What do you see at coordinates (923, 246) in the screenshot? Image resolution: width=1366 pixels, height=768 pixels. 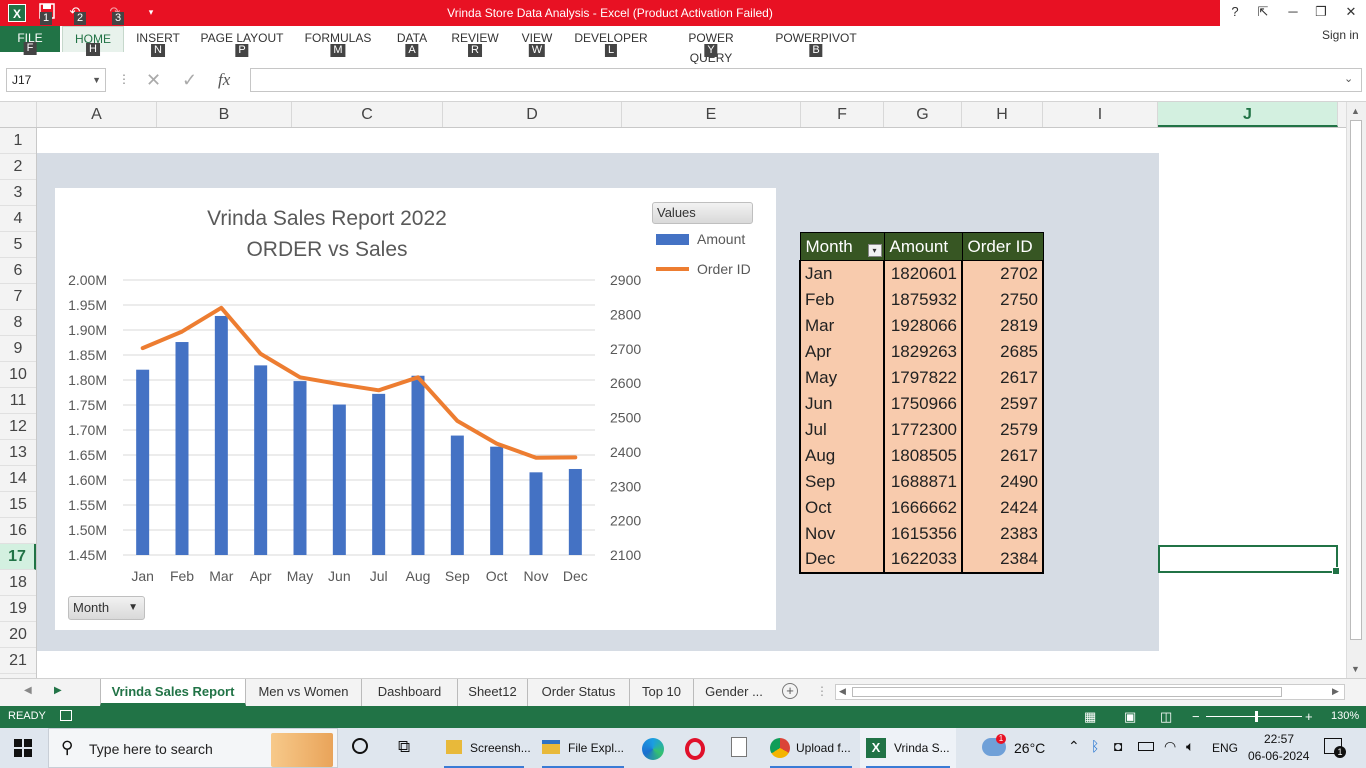 I see `header-amount: Amount` at bounding box center [923, 246].